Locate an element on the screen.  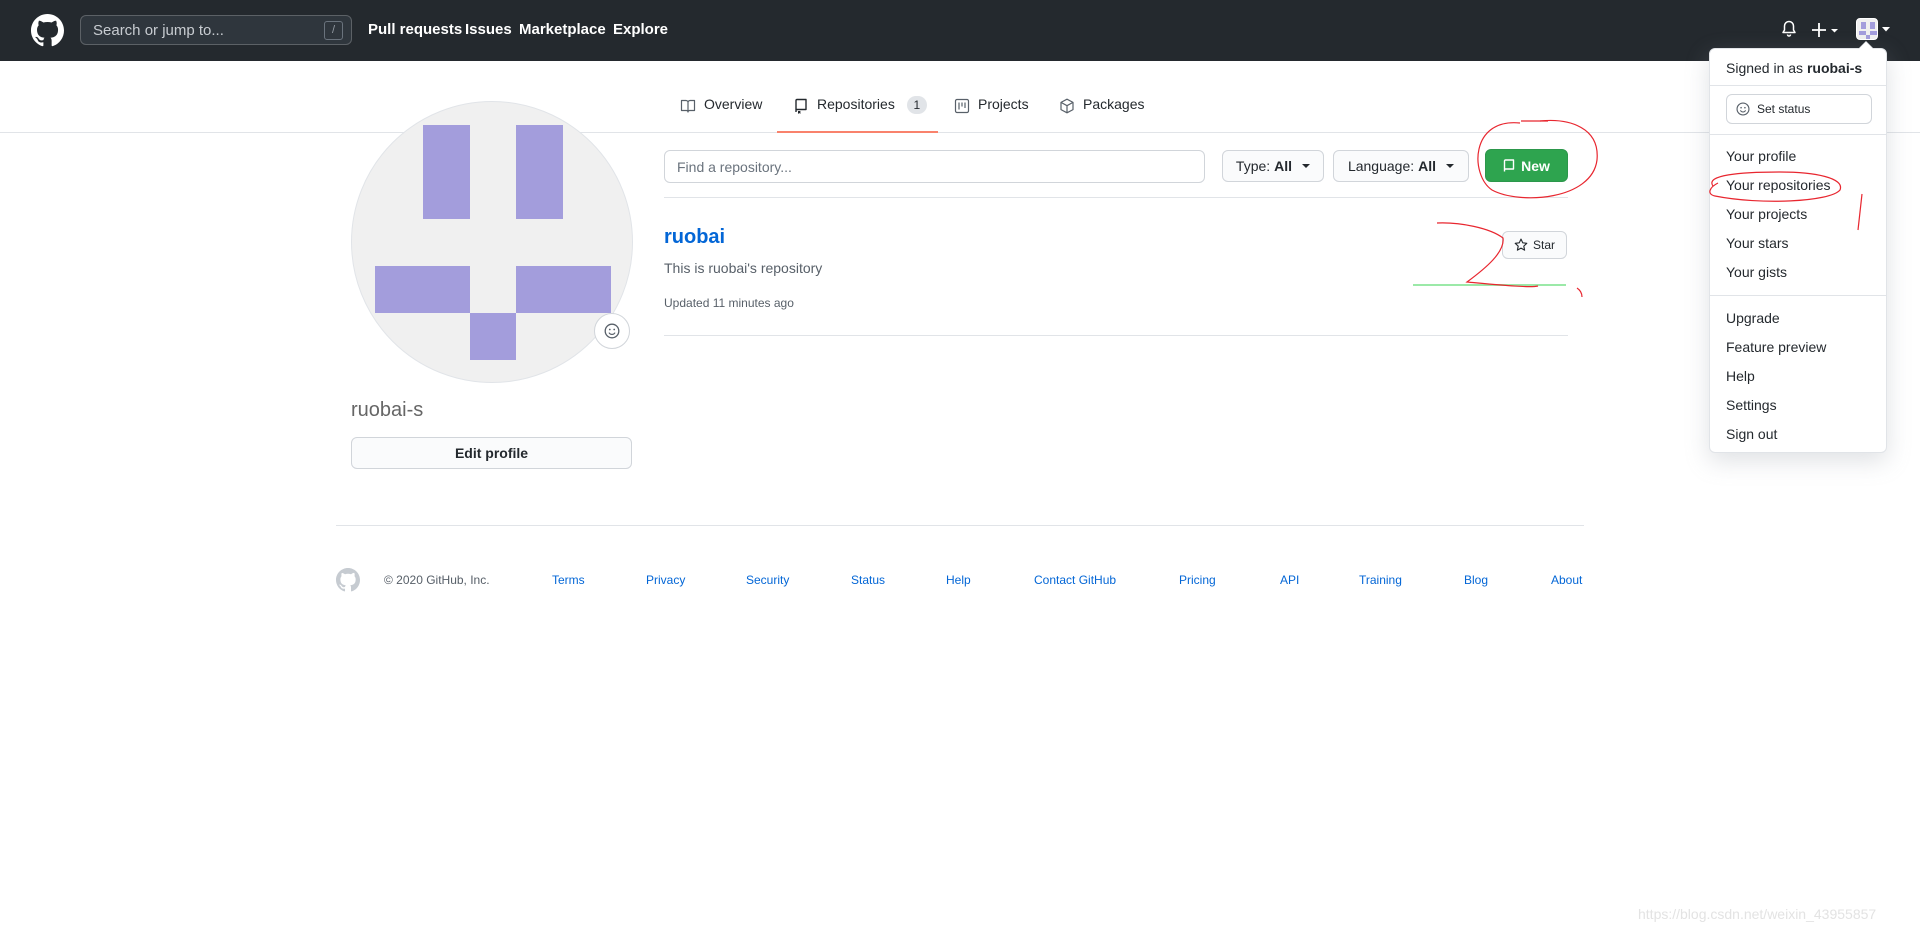
tab-label: Projects is located at coordinates (1003, 104).